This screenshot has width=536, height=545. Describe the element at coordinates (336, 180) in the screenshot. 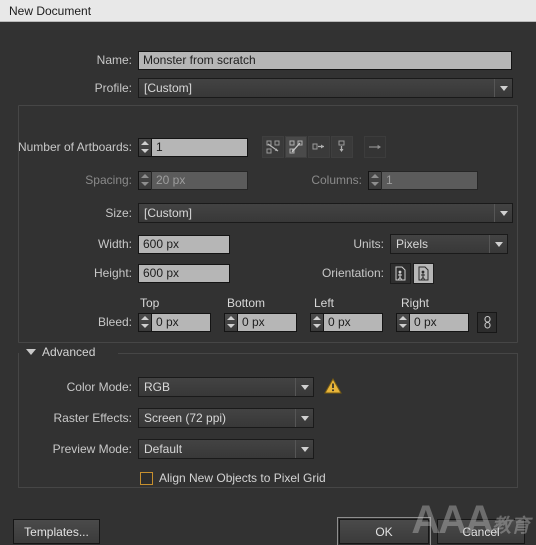

I see `columns-label: Columns:` at that location.